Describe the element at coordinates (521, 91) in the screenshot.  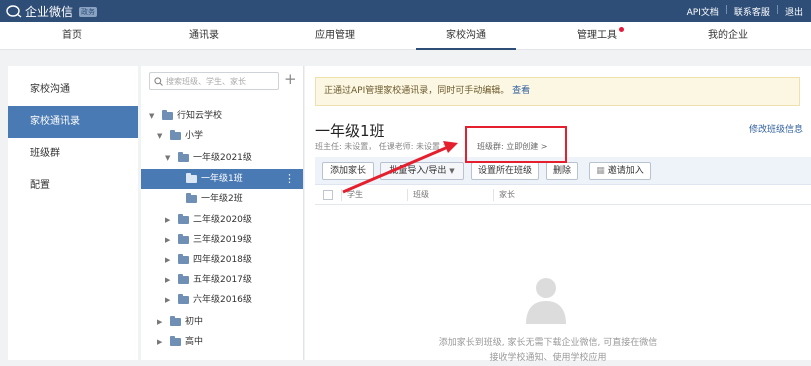
I see `notice-view-link: 查看` at that location.